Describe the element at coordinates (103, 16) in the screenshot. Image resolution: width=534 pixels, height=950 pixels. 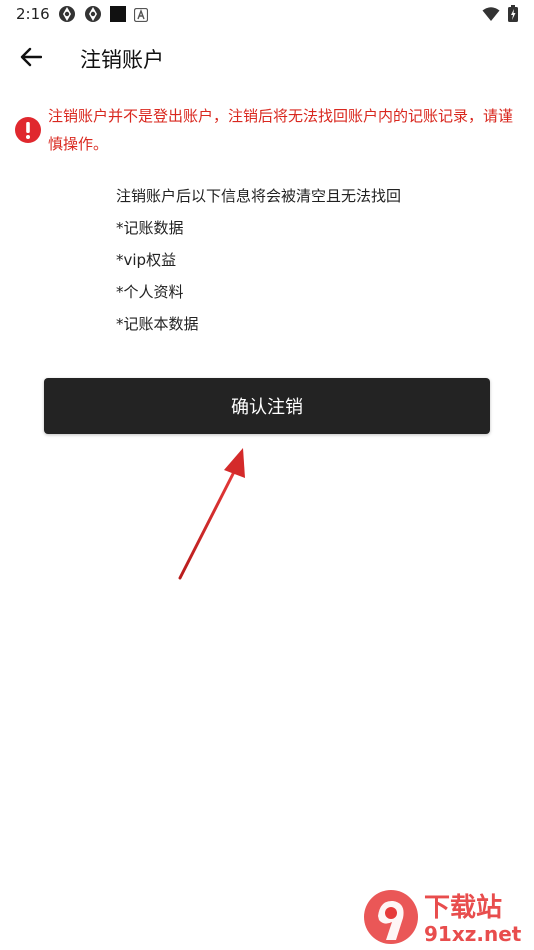
I see `notification-icons` at that location.